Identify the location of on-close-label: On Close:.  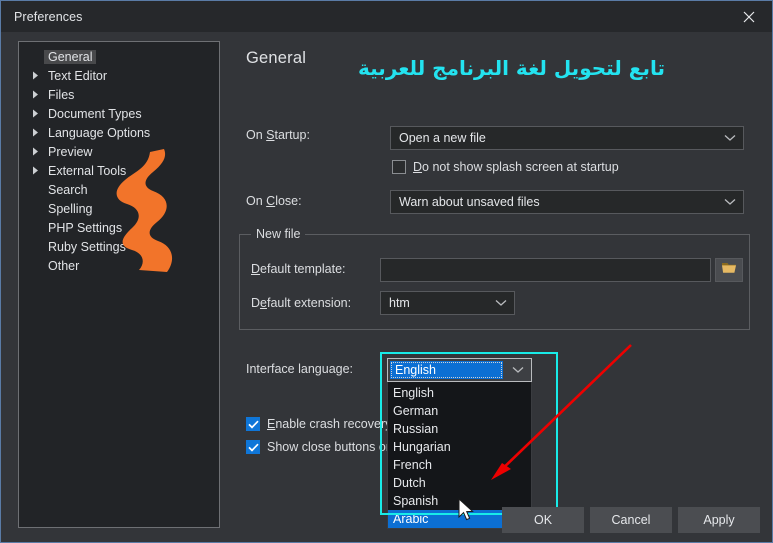
(274, 201).